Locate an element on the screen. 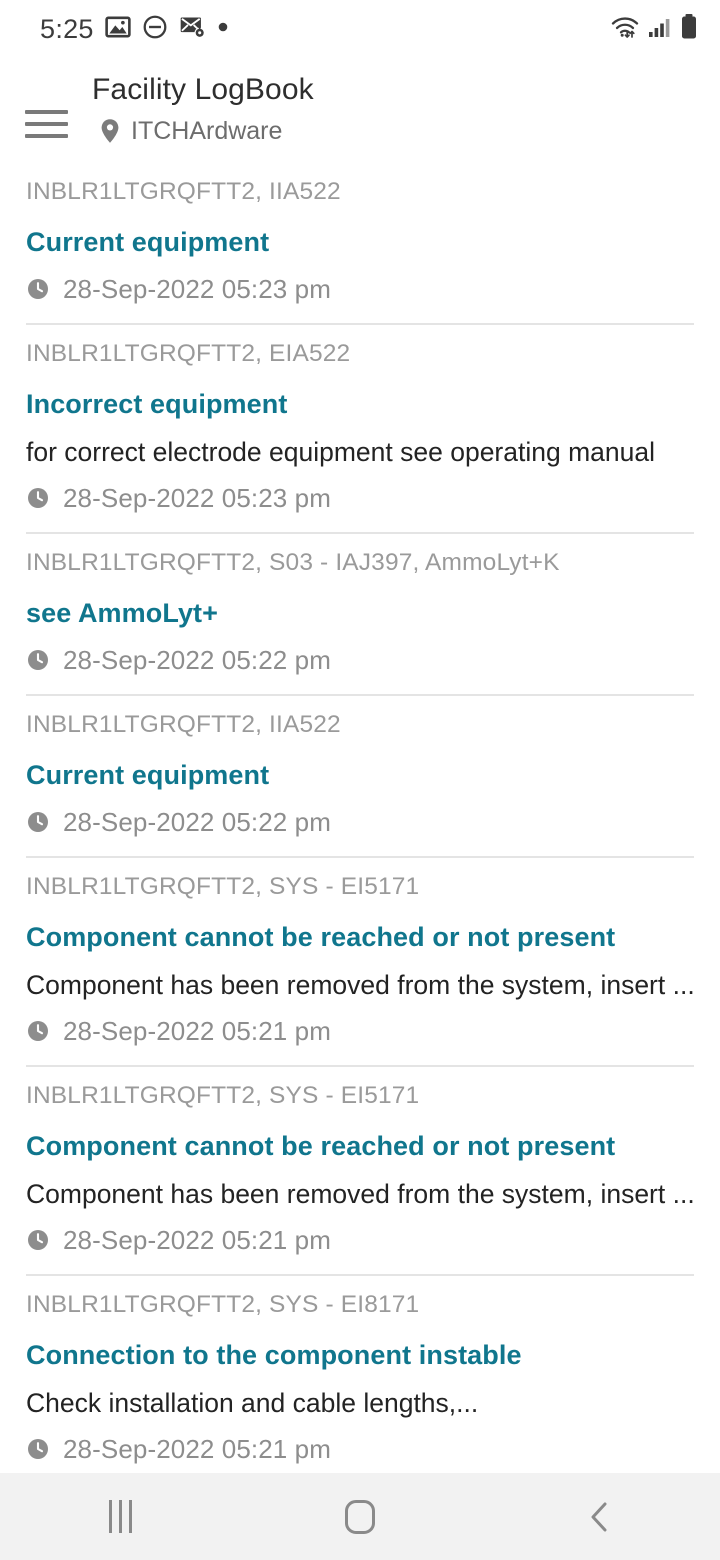 The height and width of the screenshot is (1560, 720). app-bar-titles: Facility LogBook ITCHArdware is located at coordinates (203, 104).